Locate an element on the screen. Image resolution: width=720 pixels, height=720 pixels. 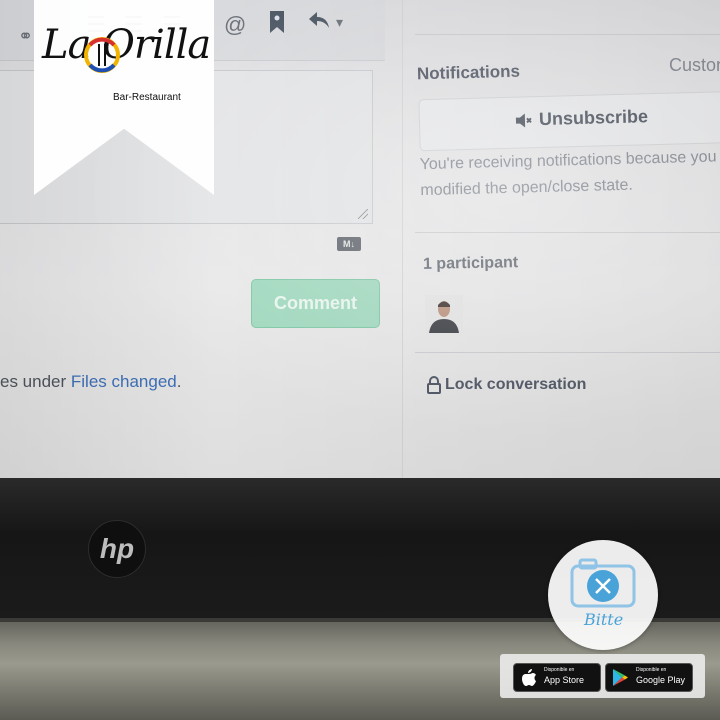
google-play-button: Disponible en Google Play is located at coordinates (649, 677).